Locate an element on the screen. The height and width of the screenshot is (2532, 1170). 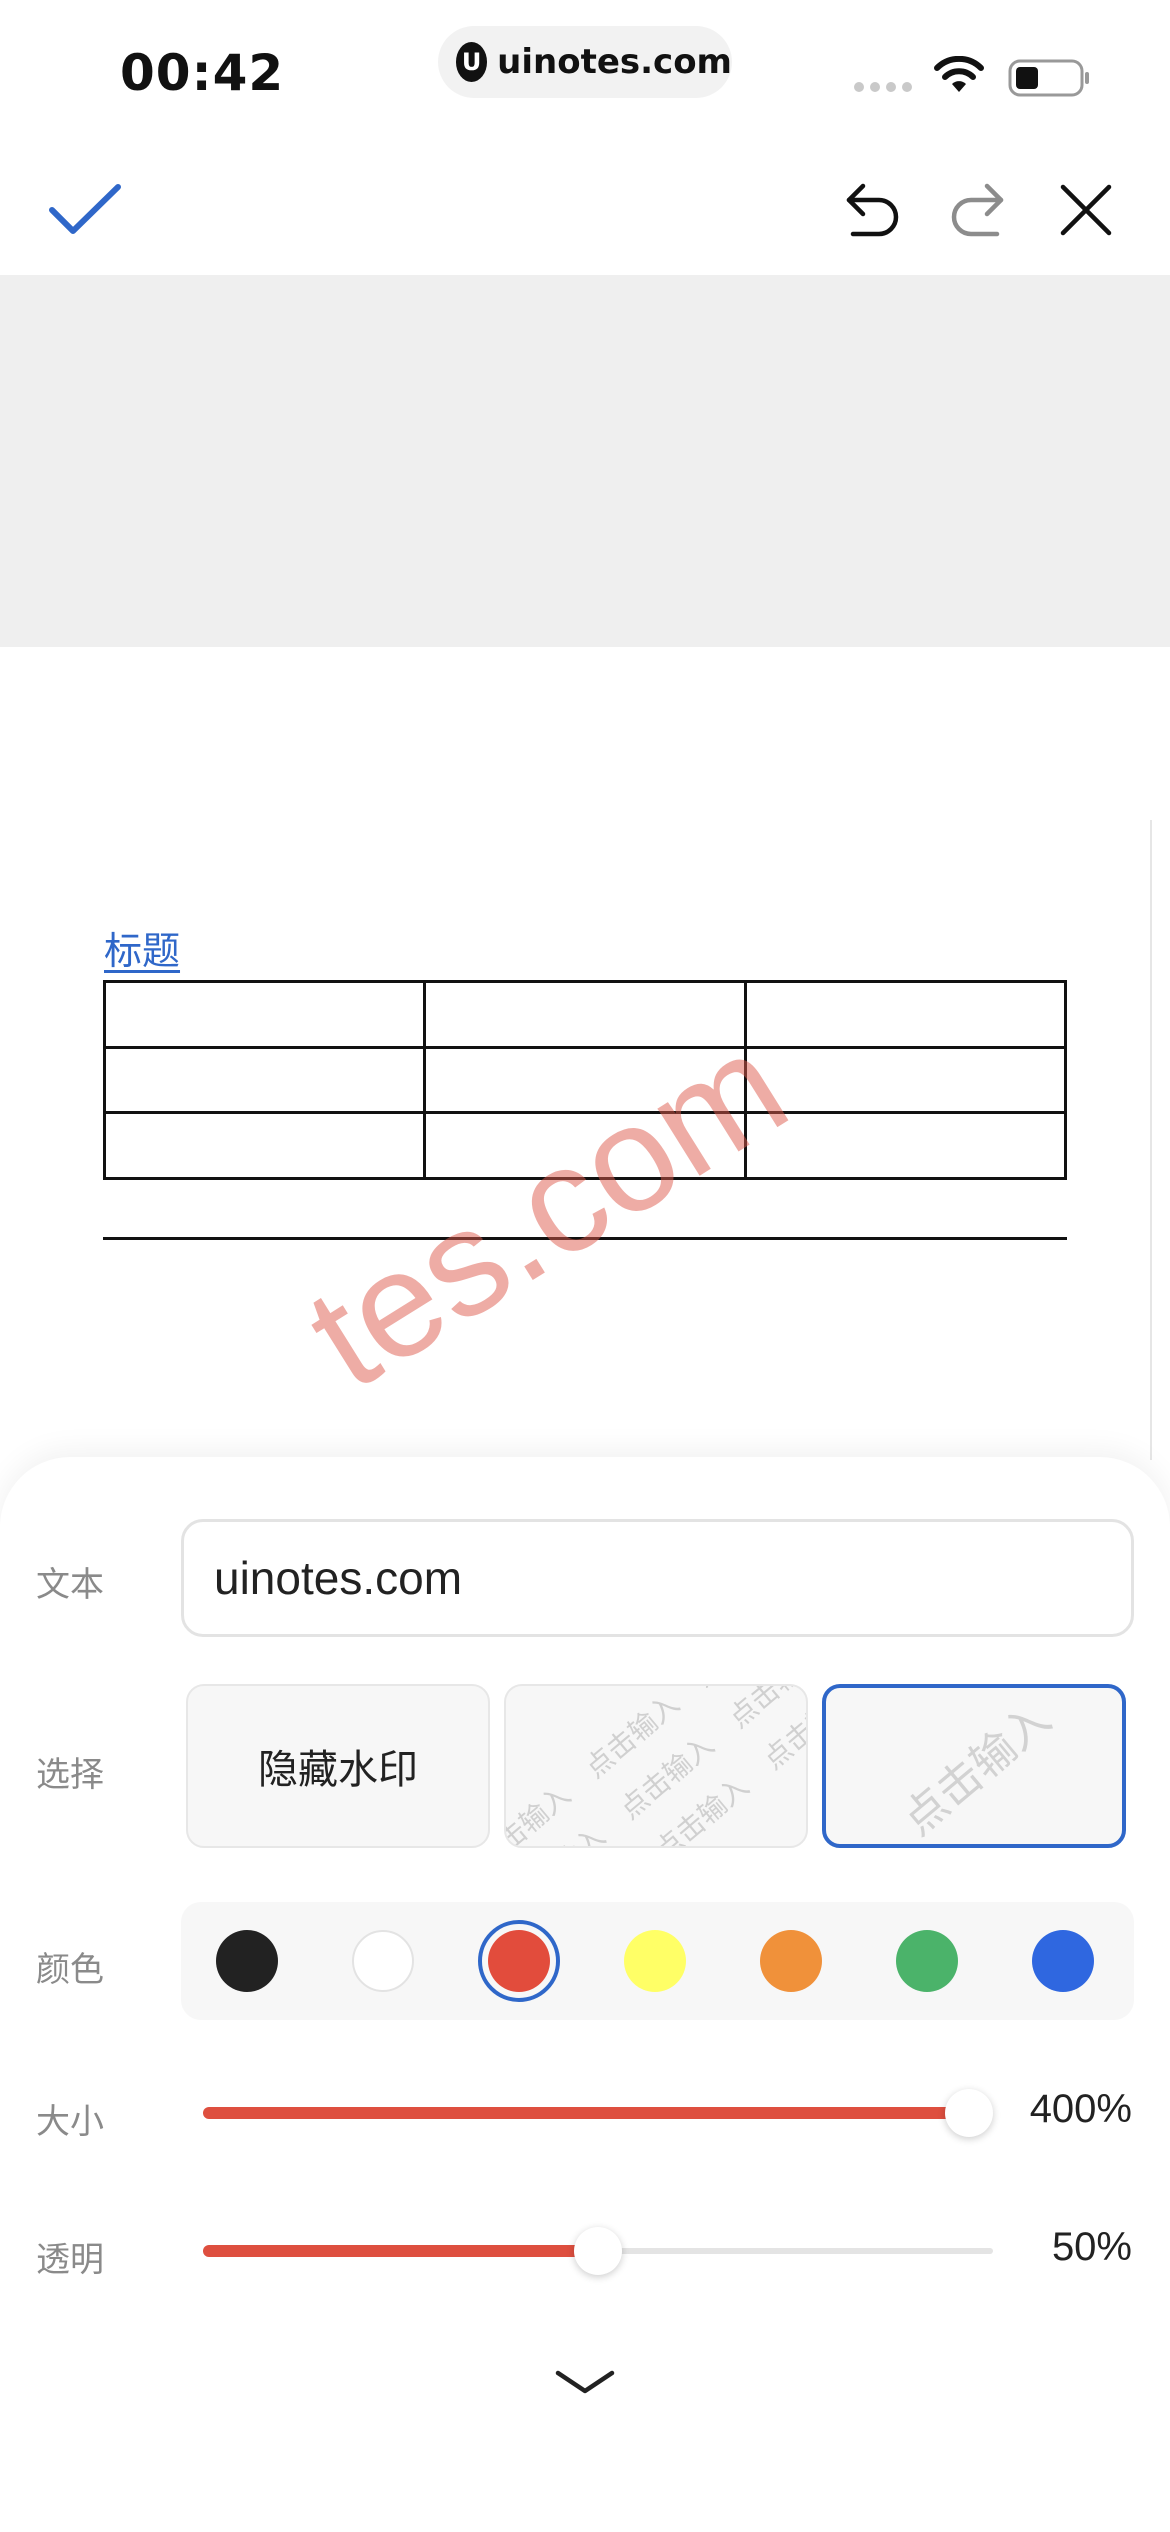
editor-toolbar is located at coordinates (585, 207).